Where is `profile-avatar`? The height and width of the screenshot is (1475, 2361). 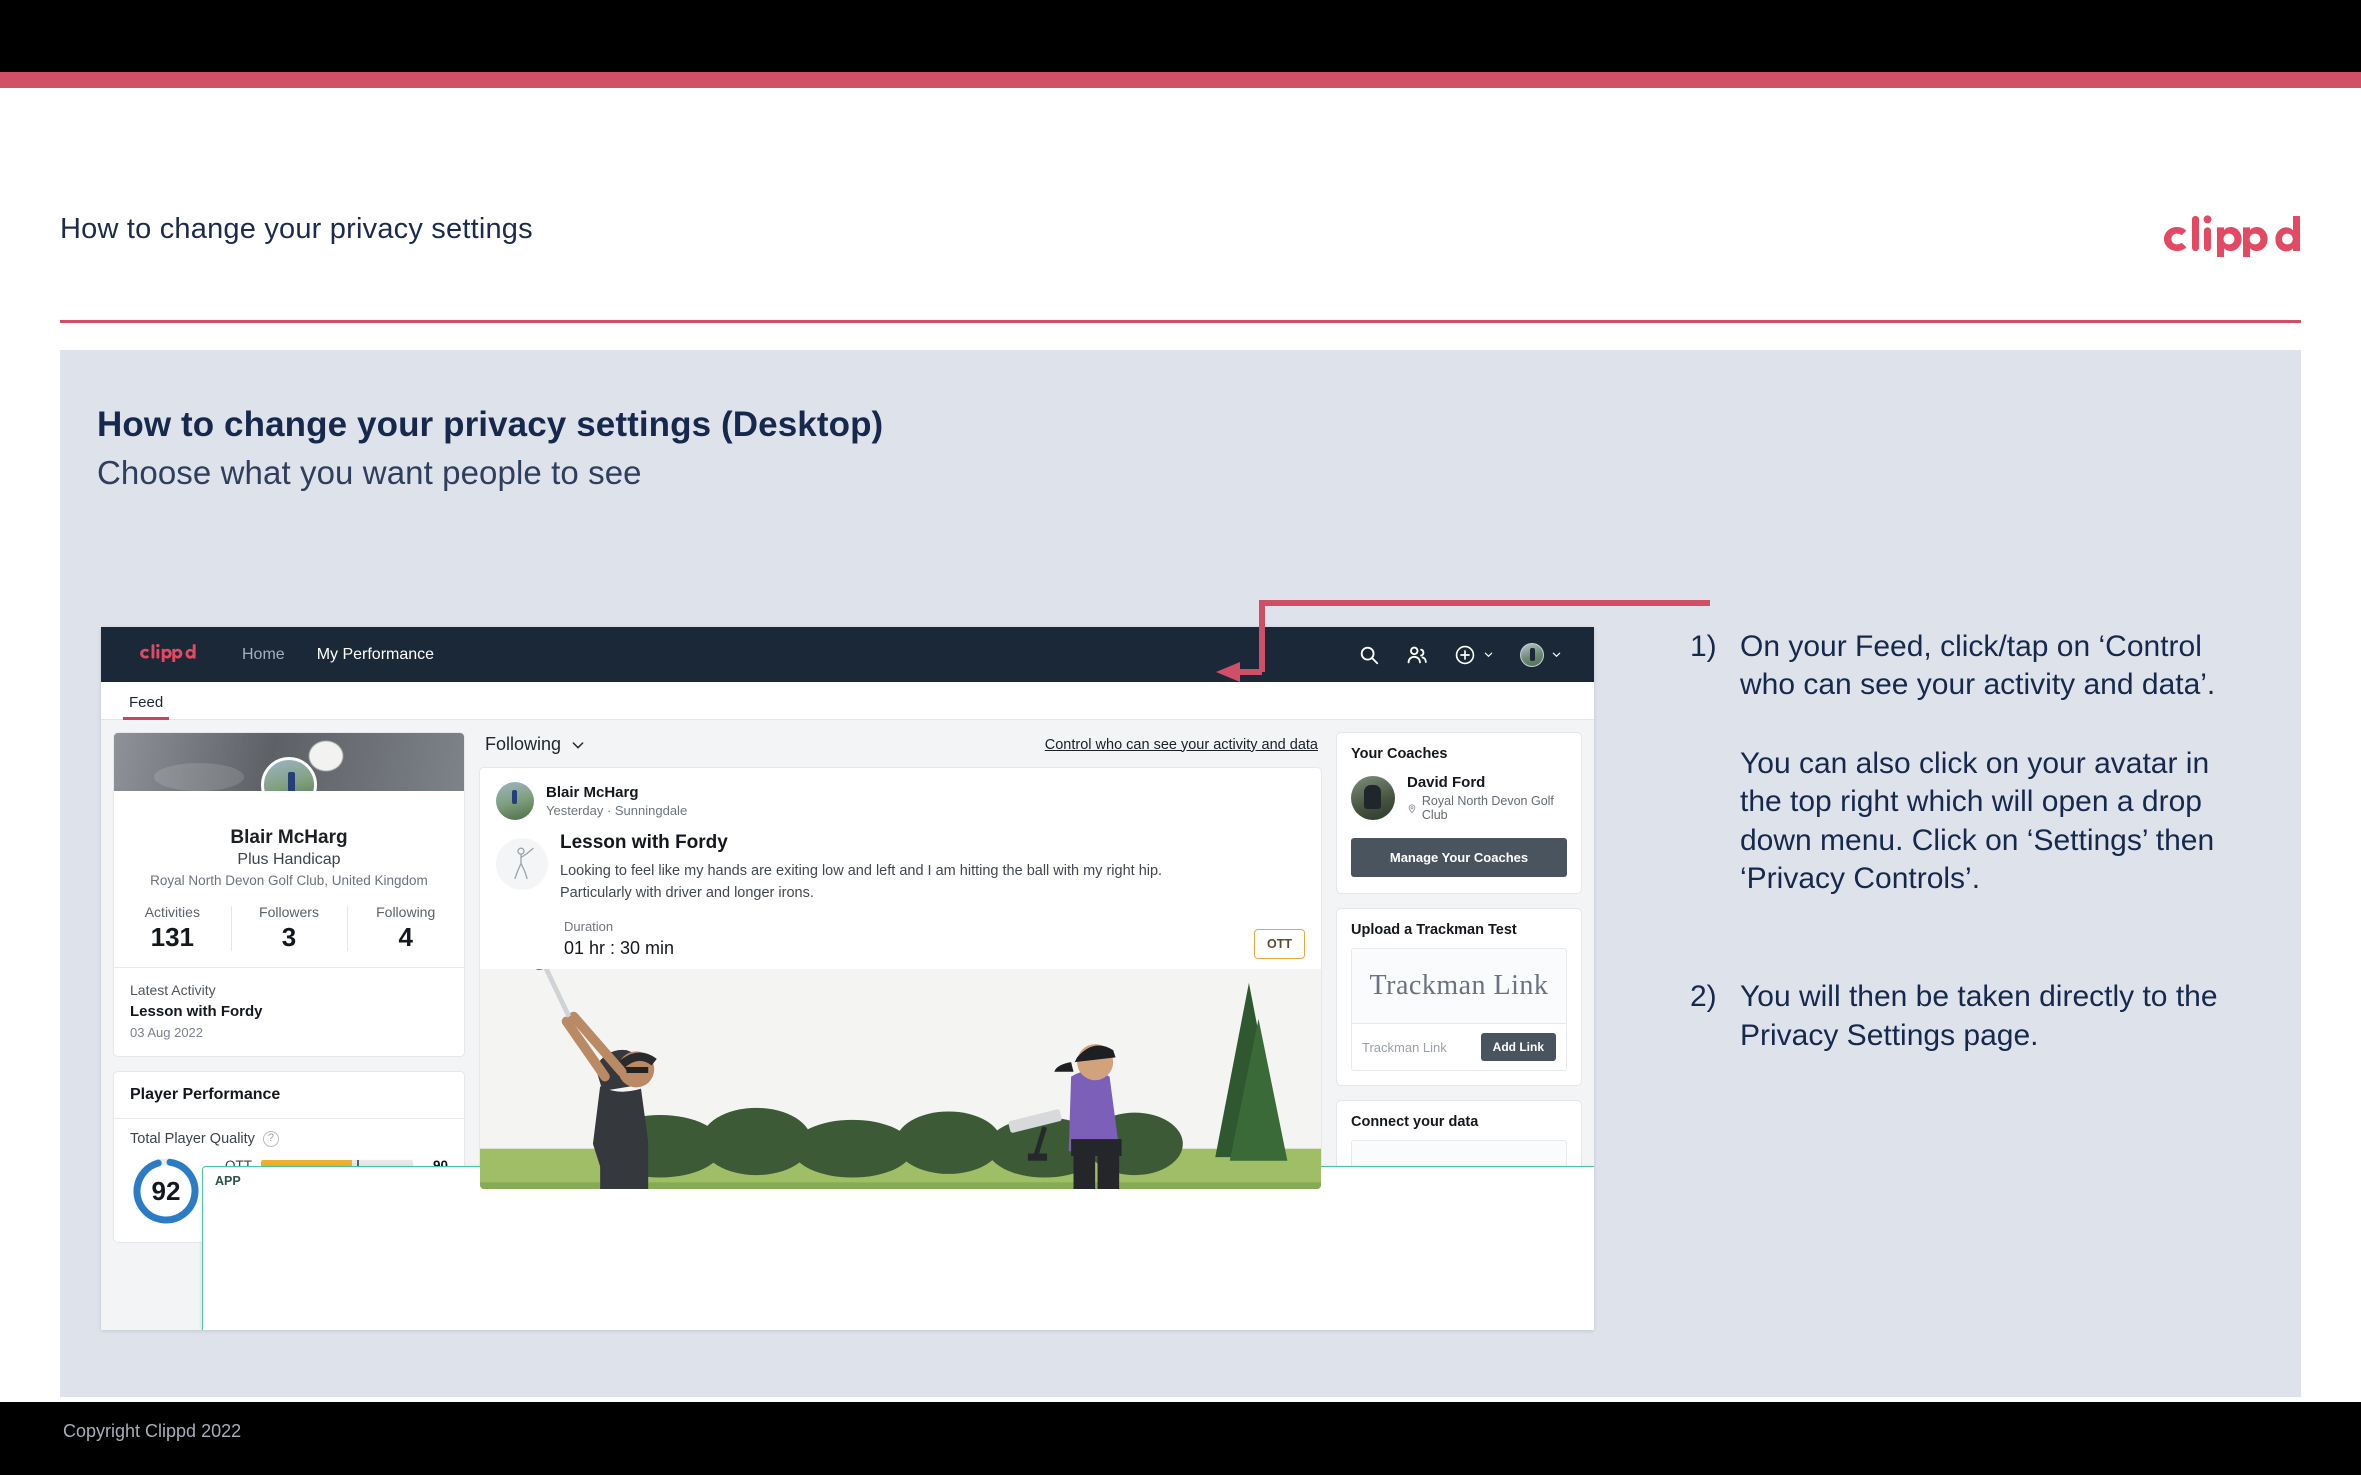 profile-avatar is located at coordinates (289, 774).